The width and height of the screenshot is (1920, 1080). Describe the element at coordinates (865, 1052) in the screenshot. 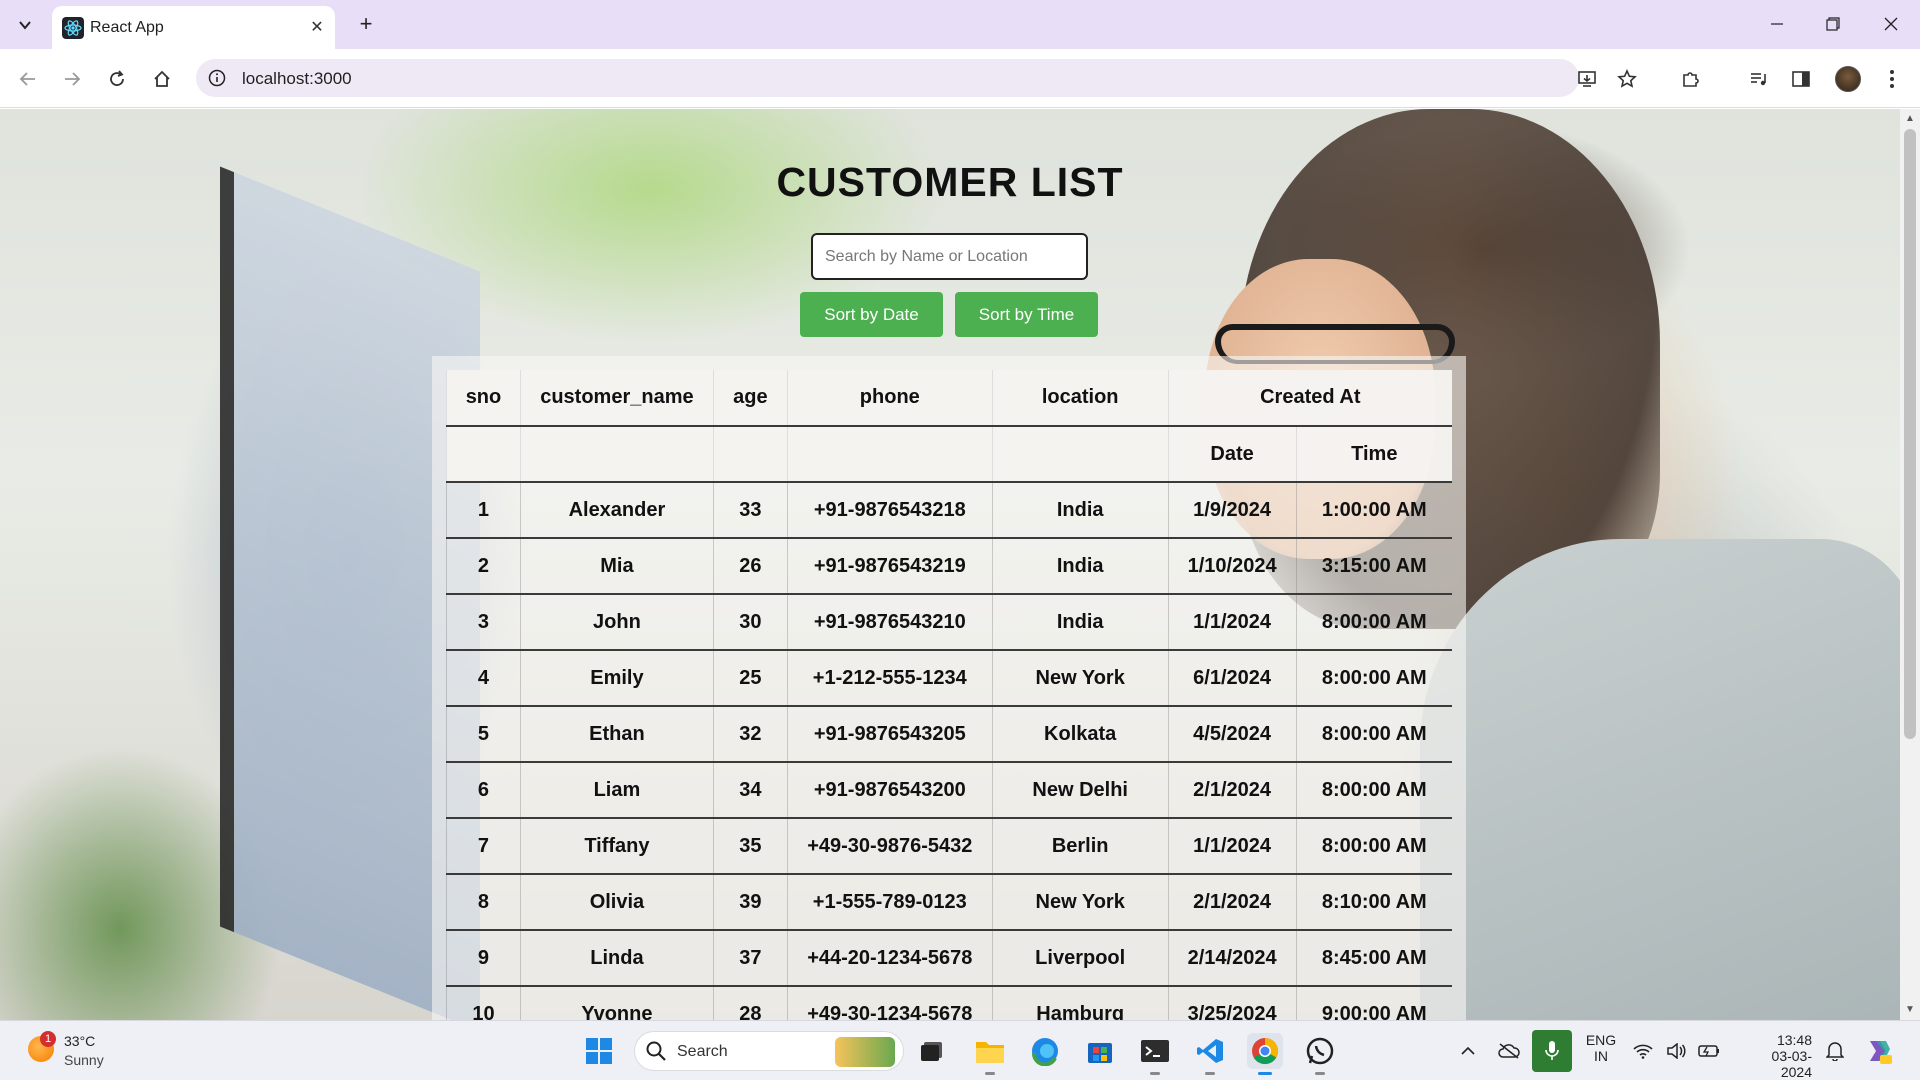

I see `search-highlight-icon` at that location.